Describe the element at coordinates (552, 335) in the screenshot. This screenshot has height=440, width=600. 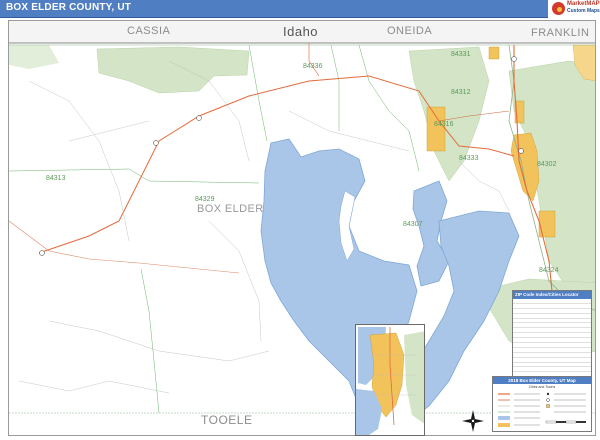
I see `zip-locator-table: ZIP Code Index/Cities Locator` at that location.